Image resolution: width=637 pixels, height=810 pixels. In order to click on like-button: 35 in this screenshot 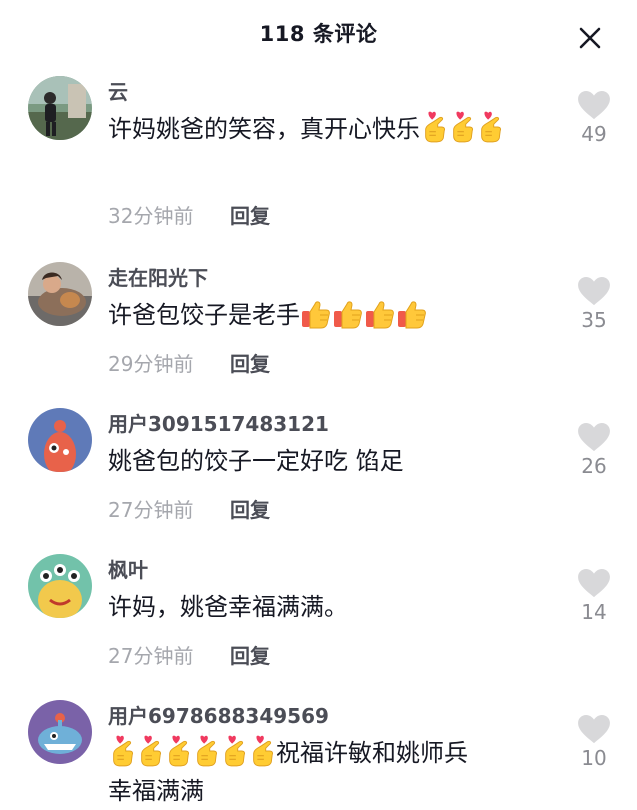, I will do `click(594, 312)`.